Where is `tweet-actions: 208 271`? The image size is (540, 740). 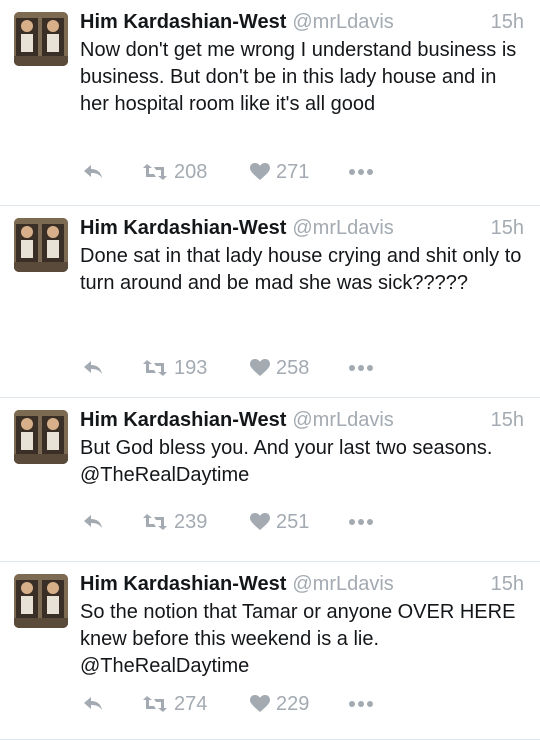
tweet-actions: 208 271 is located at coordinates (302, 172).